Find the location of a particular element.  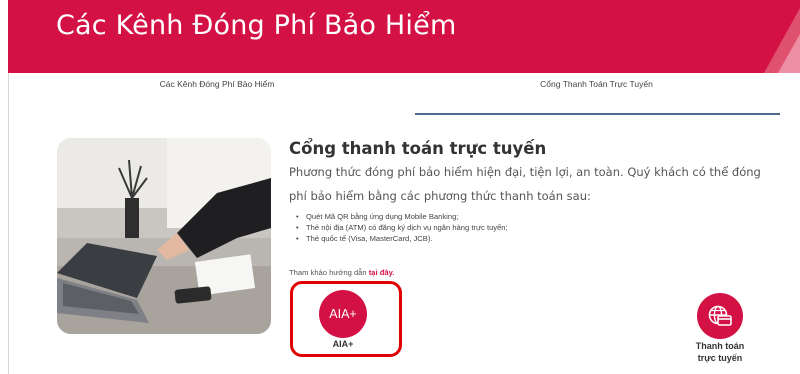

aia-plus-button: AIA+ is located at coordinates (343, 314).